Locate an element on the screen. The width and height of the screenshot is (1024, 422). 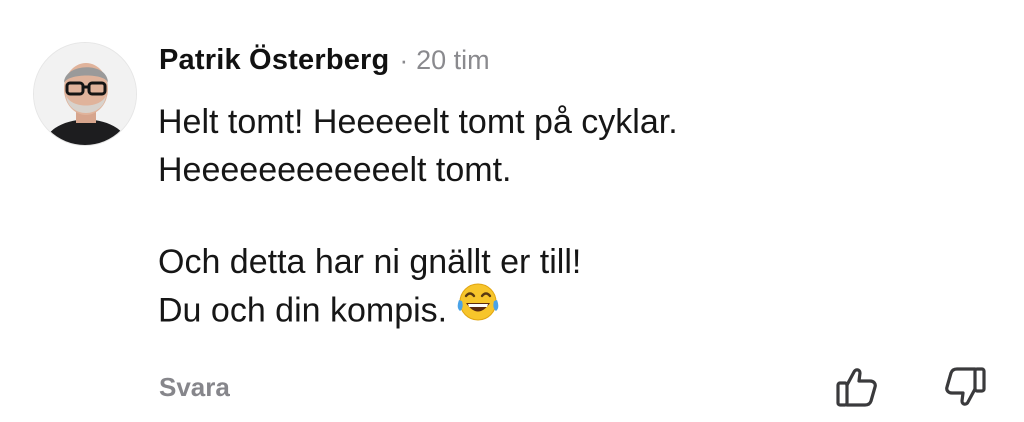
like-button is located at coordinates (857, 387).